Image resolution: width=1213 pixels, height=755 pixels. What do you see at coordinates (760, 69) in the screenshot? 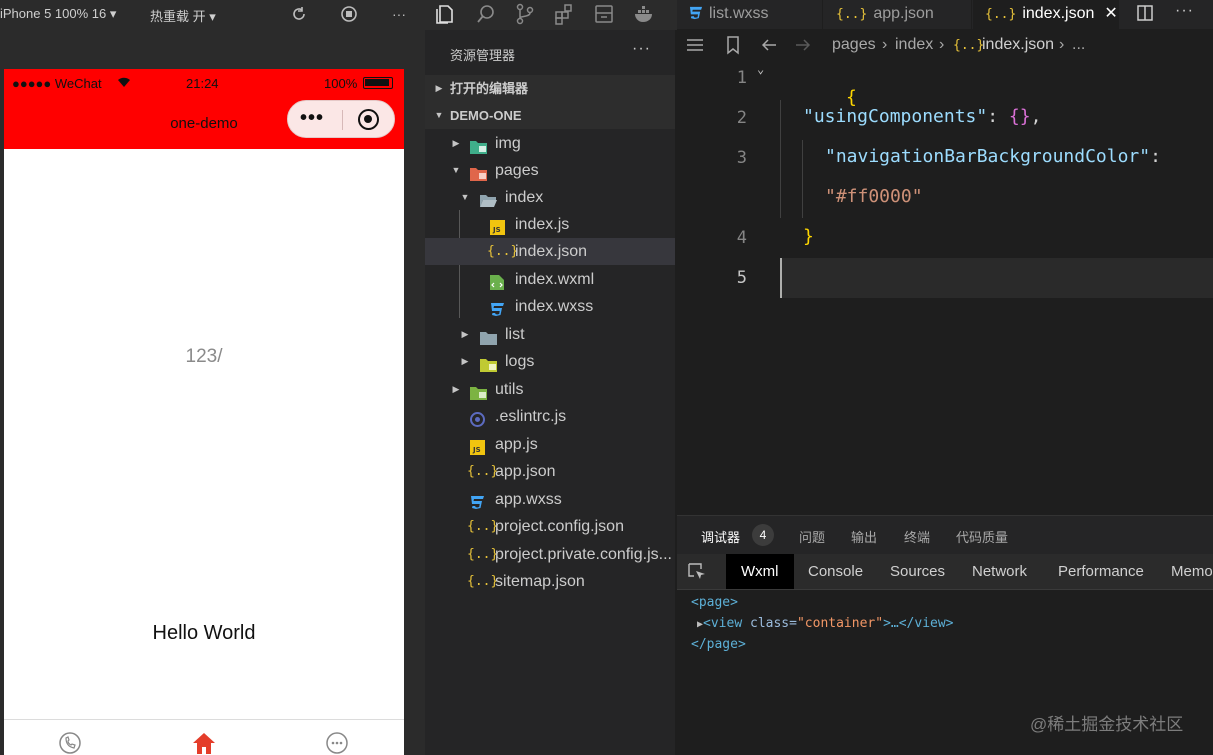
I see `fold-chevron-icon: ⌄` at bounding box center [760, 69].